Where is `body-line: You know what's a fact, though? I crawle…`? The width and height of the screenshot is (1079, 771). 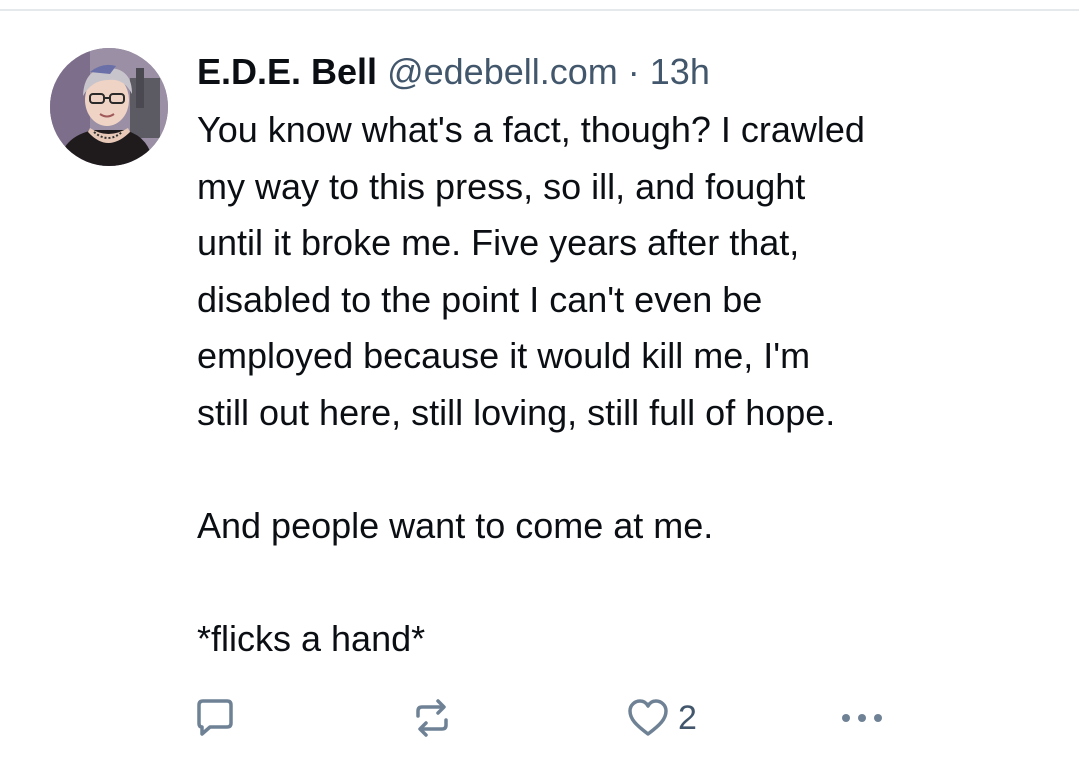 body-line: You know what's a fact, though? I crawle… is located at coordinates (531, 129).